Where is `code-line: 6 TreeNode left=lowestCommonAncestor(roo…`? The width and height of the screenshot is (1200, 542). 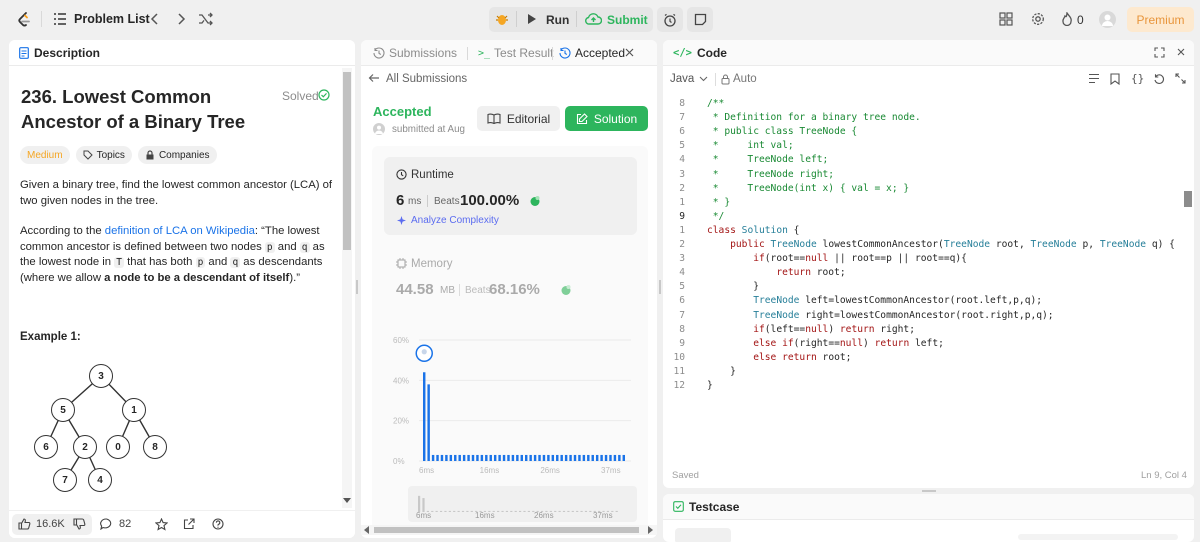 code-line: 6 TreeNode left=lowestCommonAncestor(roo… is located at coordinates (920, 301).